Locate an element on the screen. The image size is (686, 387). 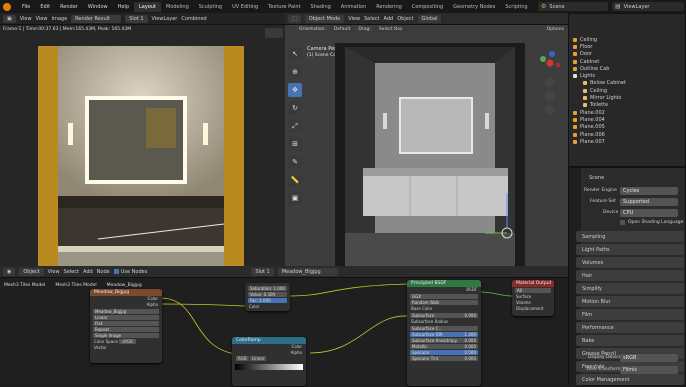
section-bake: Bake is located at coordinates (630, 340).